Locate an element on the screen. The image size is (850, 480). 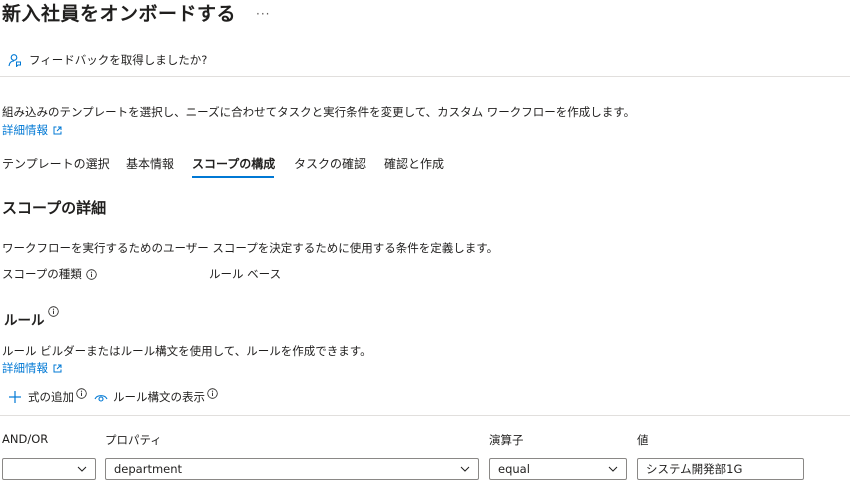
and-or-dropdown is located at coordinates (49, 469).